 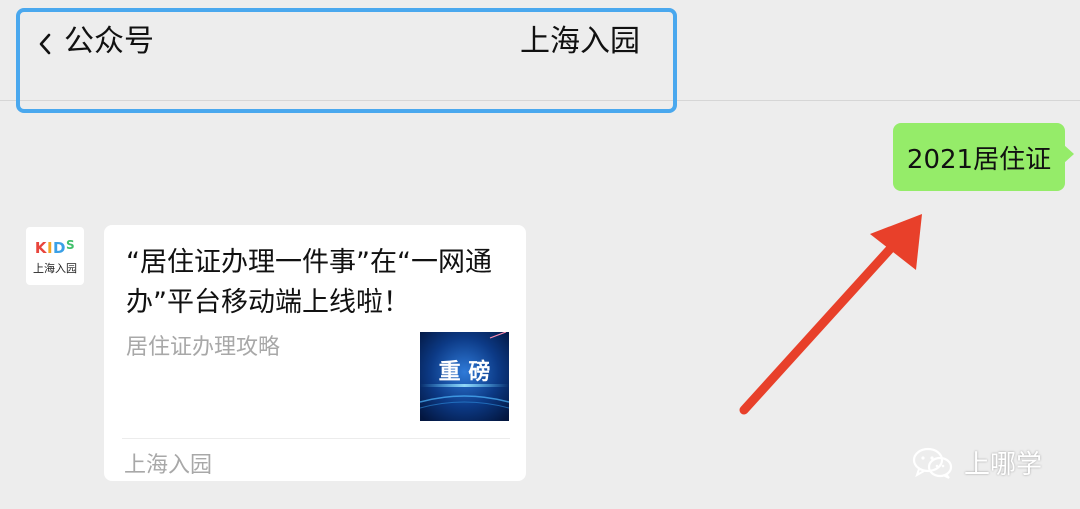 I want to click on wechat-icon, so click(x=932, y=463).